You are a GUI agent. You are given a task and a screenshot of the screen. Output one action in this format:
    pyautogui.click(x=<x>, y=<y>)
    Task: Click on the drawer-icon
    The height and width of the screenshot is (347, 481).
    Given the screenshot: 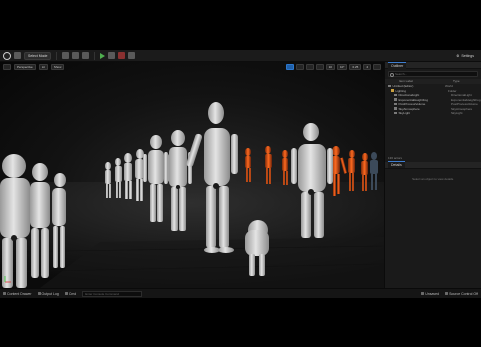 What is the action you would take?
    pyautogui.click(x=4, y=293)
    